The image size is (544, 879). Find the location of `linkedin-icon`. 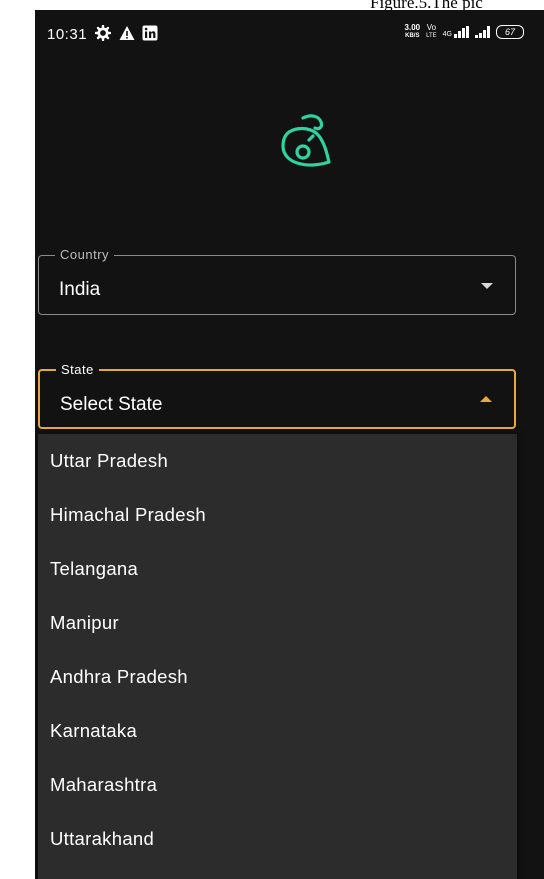

linkedin-icon is located at coordinates (150, 33).